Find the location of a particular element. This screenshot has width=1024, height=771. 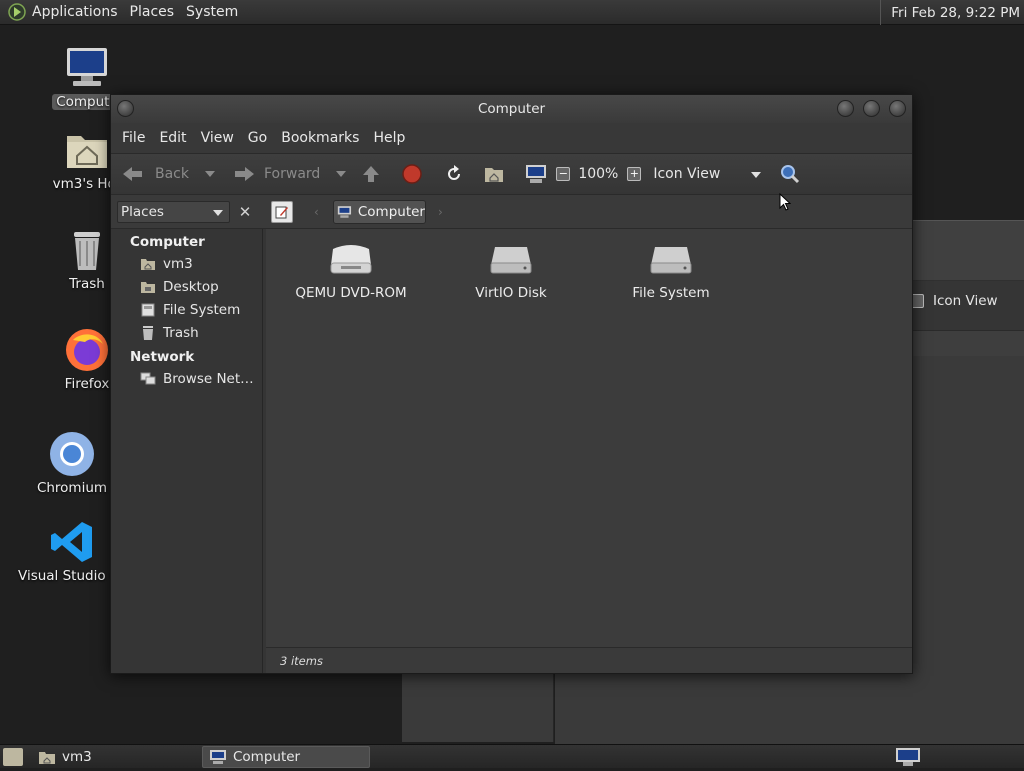

places-menu: Places is located at coordinates (154, 12).